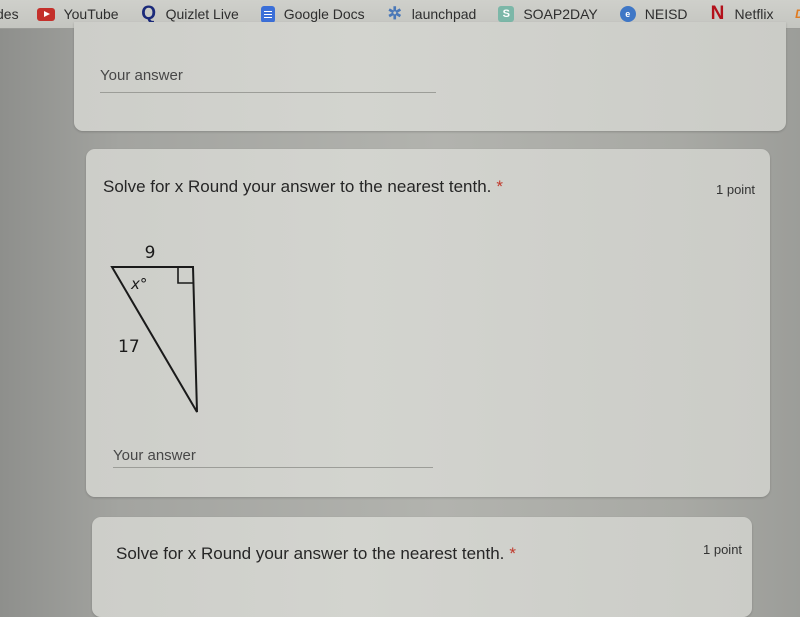 This screenshot has height=617, width=800. I want to click on bookmark-google-docs: Google Docs, so click(312, 14).